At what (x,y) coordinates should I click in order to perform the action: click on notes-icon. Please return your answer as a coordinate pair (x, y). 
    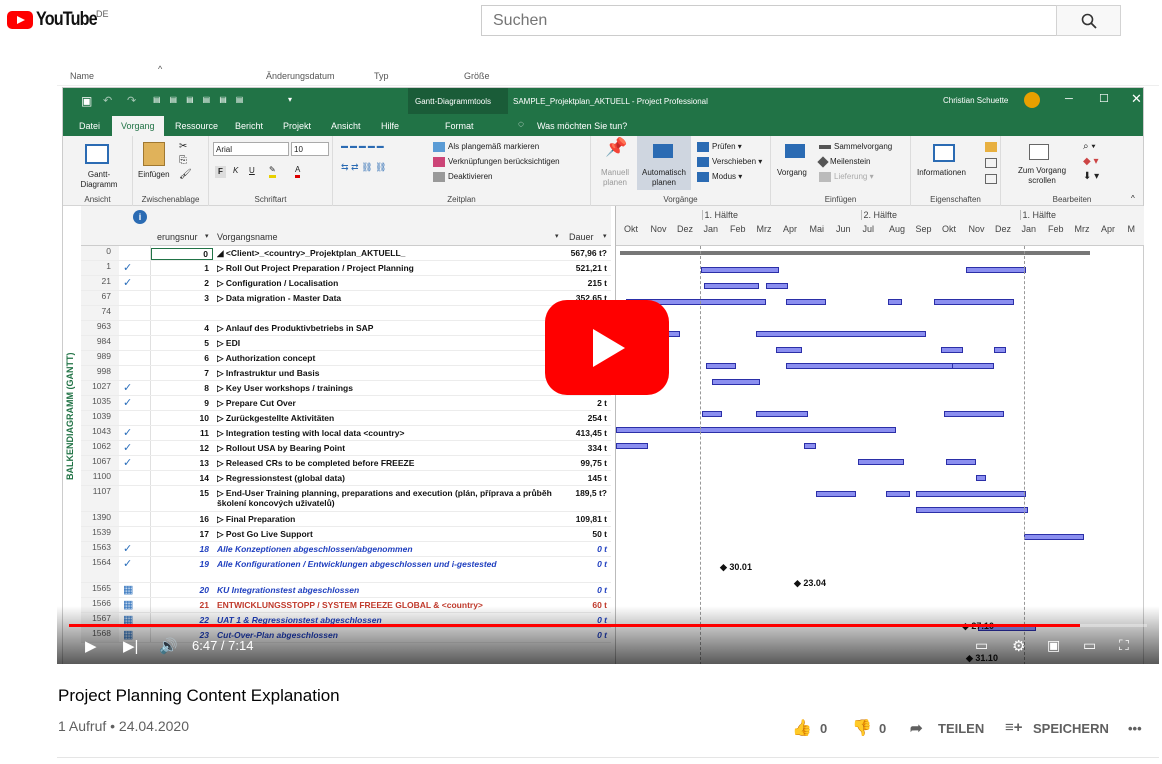
    Looking at the image, I should click on (991, 147).